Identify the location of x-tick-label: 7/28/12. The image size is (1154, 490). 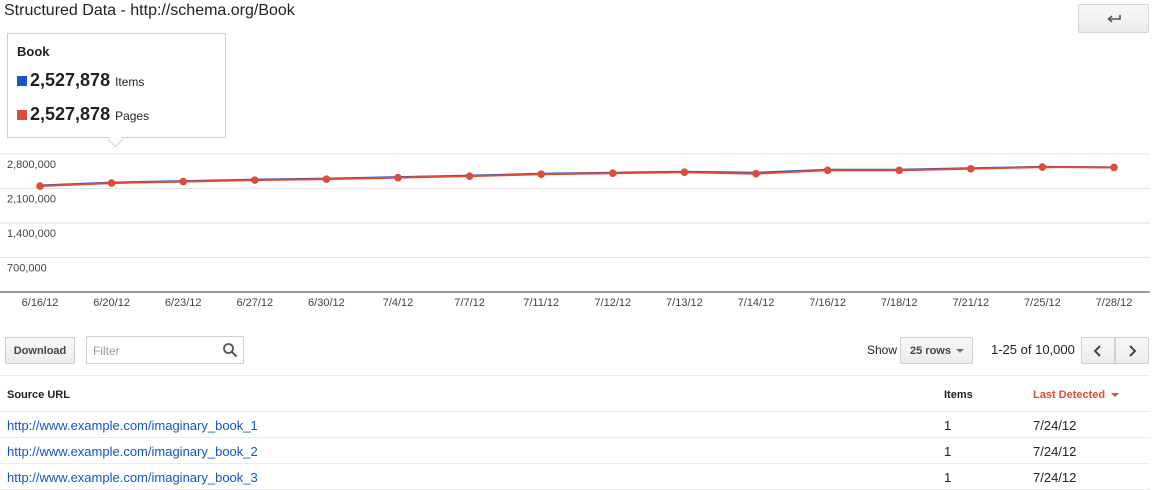
(1114, 303).